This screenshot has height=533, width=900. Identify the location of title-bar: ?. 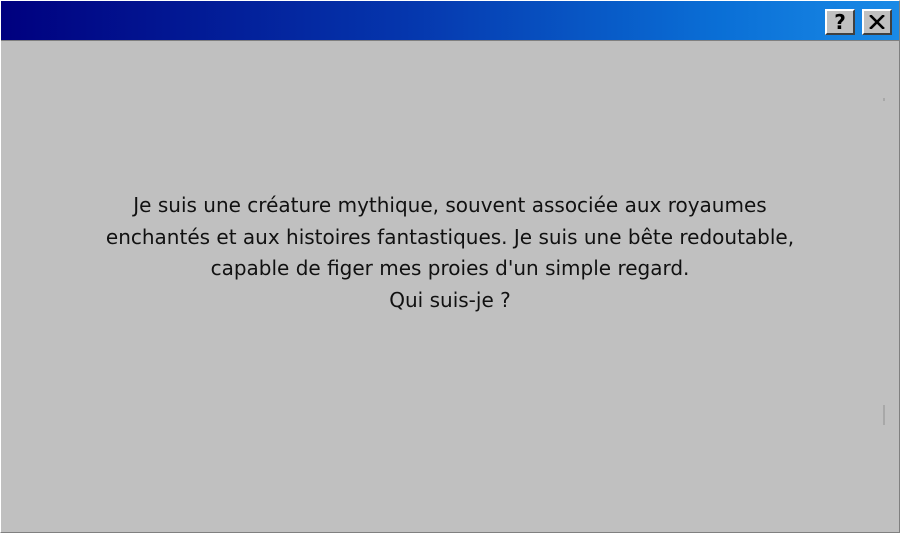
(450, 21).